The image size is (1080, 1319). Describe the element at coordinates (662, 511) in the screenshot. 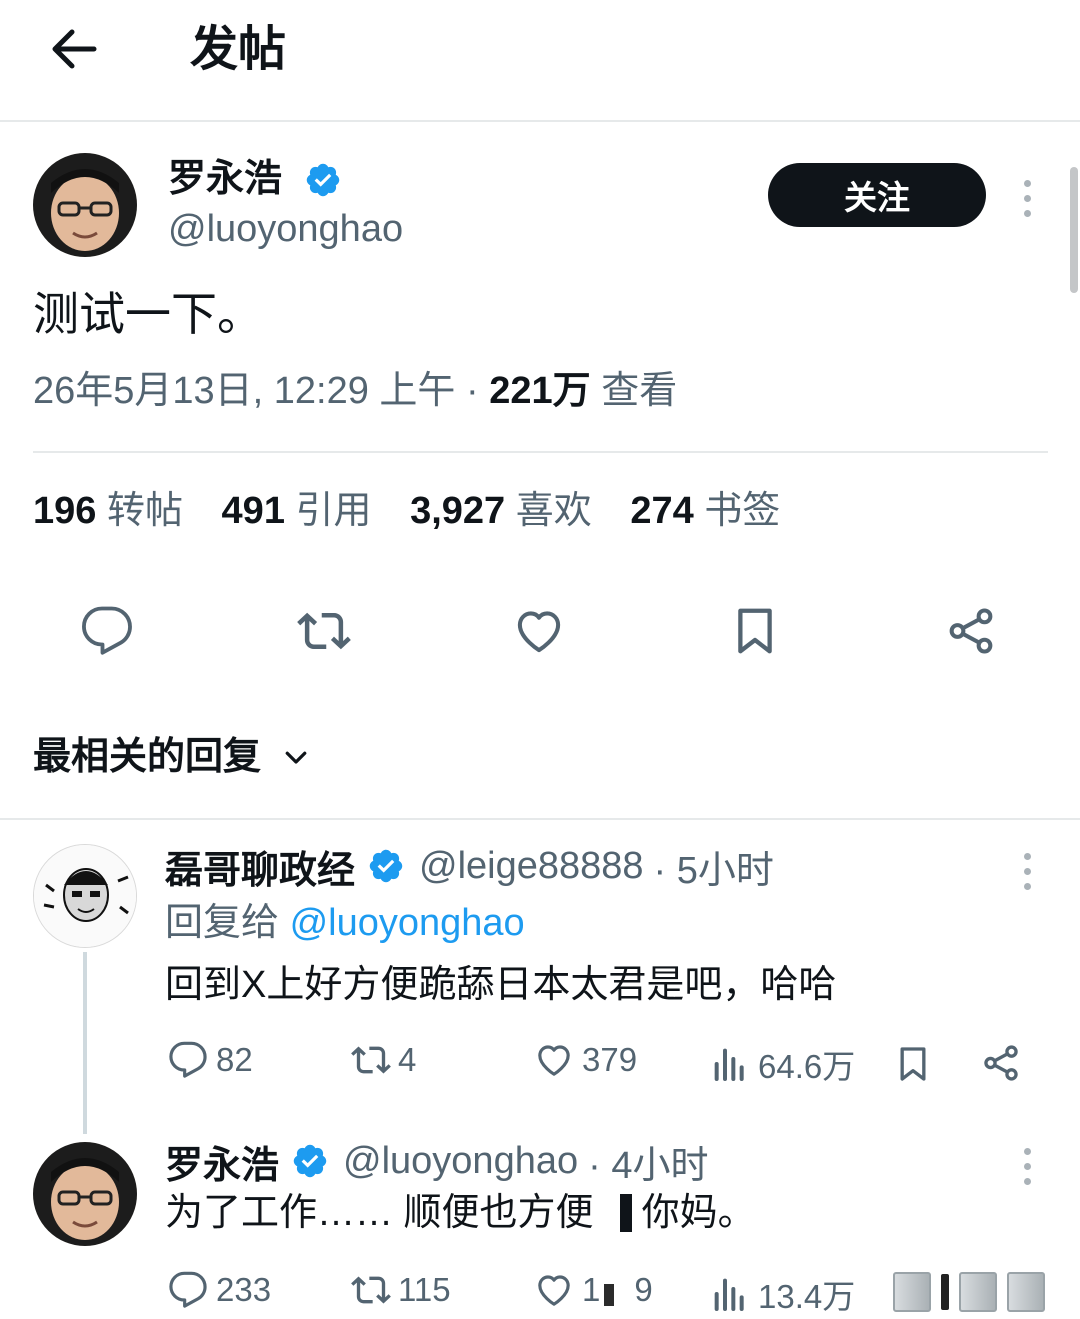

I see `stat-count: 274` at that location.